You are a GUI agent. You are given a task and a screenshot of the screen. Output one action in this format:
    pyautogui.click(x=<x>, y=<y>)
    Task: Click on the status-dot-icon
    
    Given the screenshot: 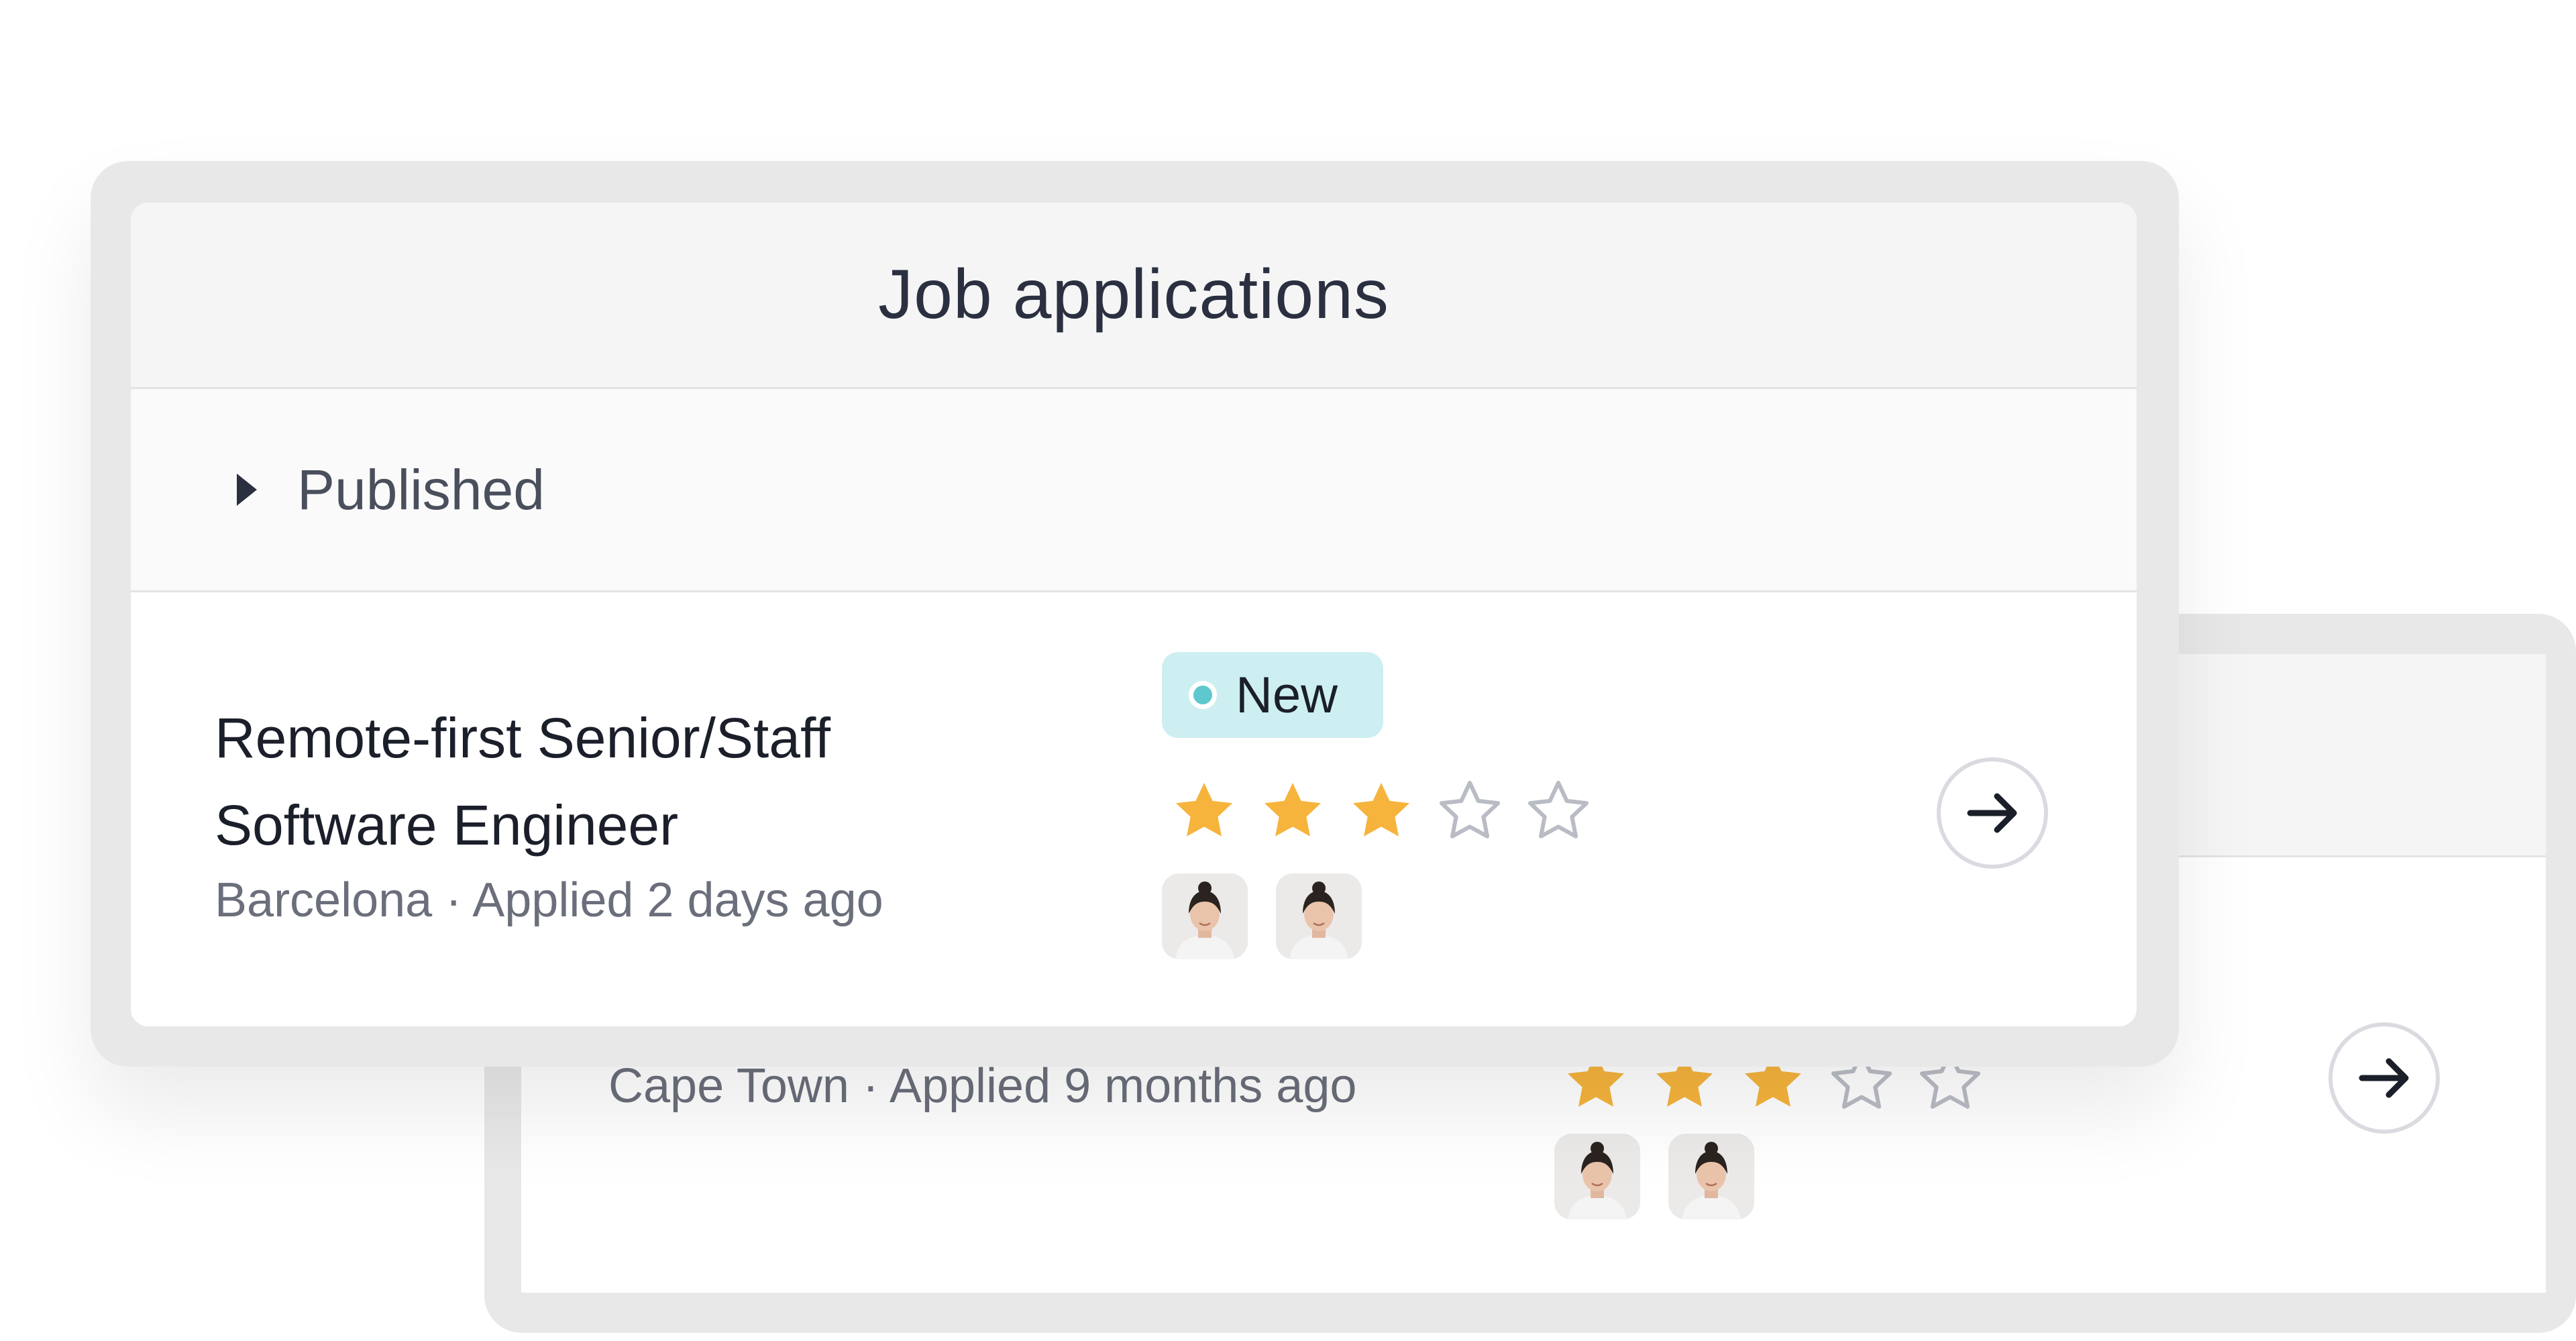 What is the action you would take?
    pyautogui.click(x=1203, y=695)
    